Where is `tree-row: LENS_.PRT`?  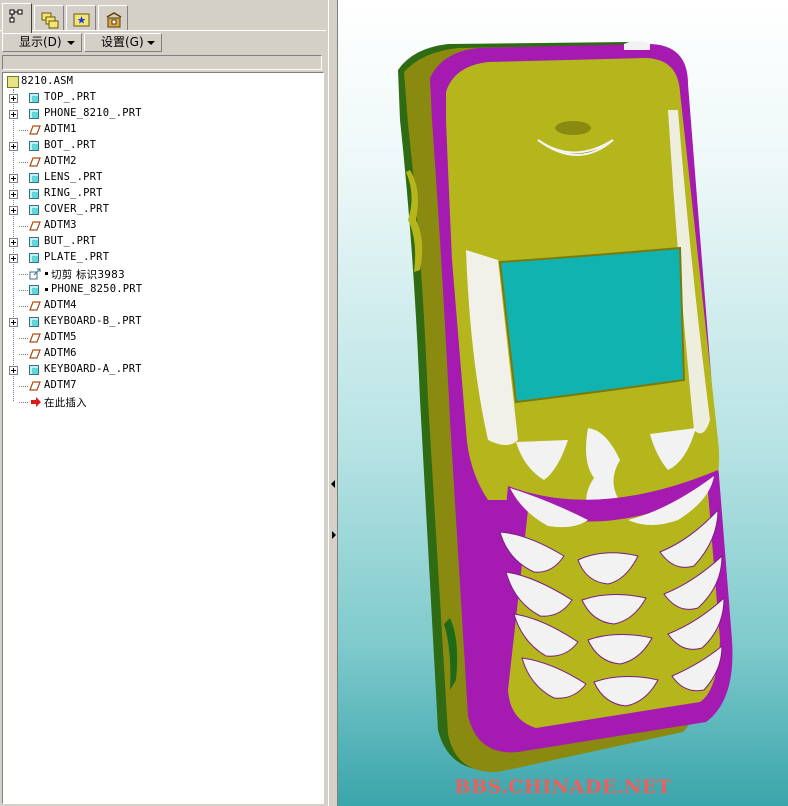 tree-row: LENS_.PRT is located at coordinates (163, 178).